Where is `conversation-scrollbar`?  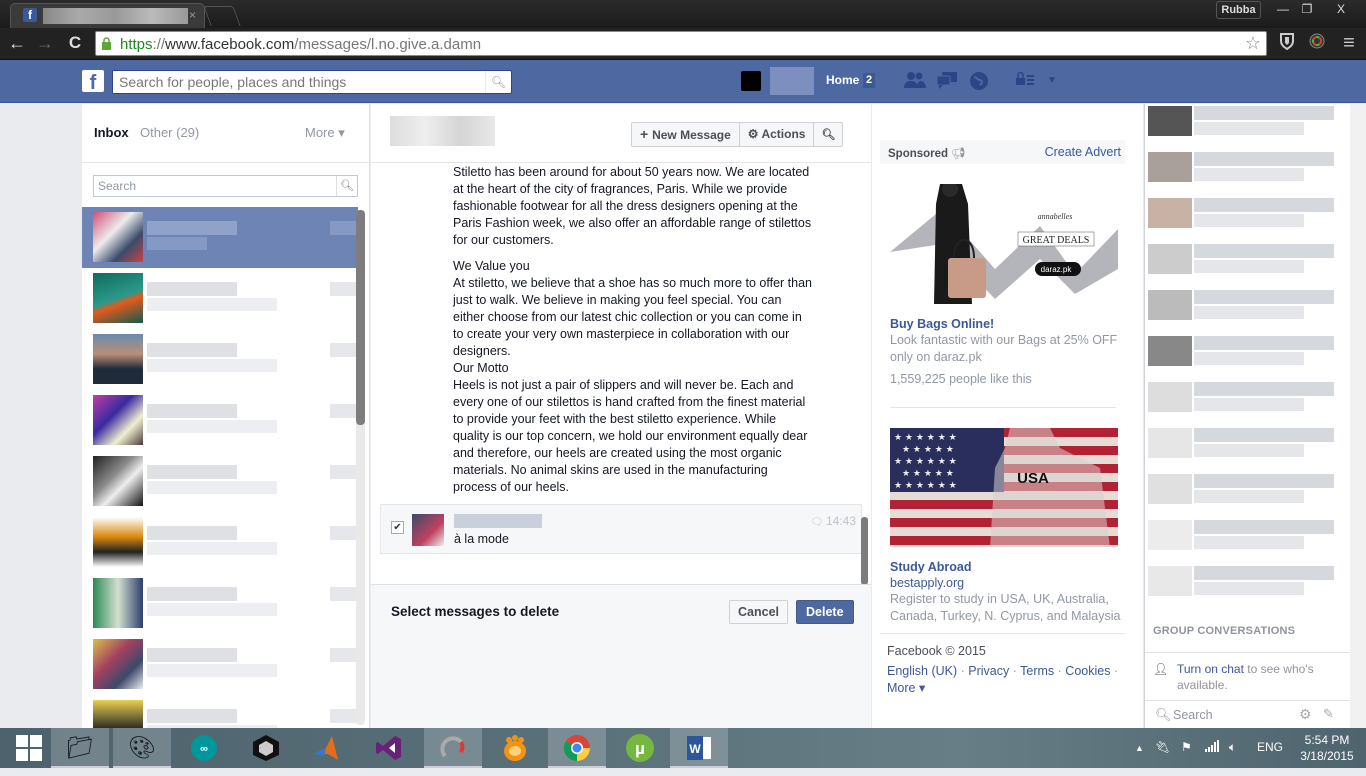 conversation-scrollbar is located at coordinates (864, 551).